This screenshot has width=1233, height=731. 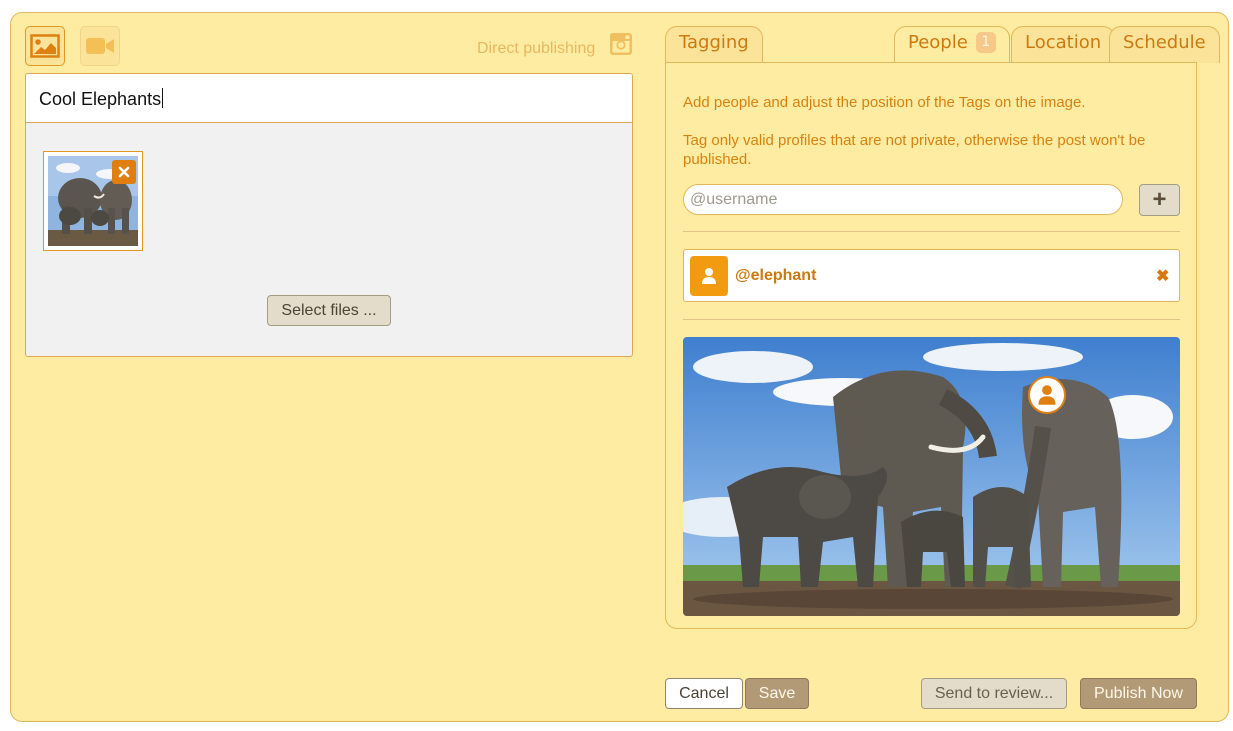 I want to click on video-mode-button, so click(x=100, y=46).